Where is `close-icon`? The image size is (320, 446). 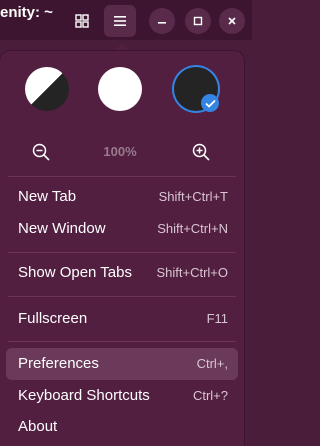
close-icon is located at coordinates (232, 21).